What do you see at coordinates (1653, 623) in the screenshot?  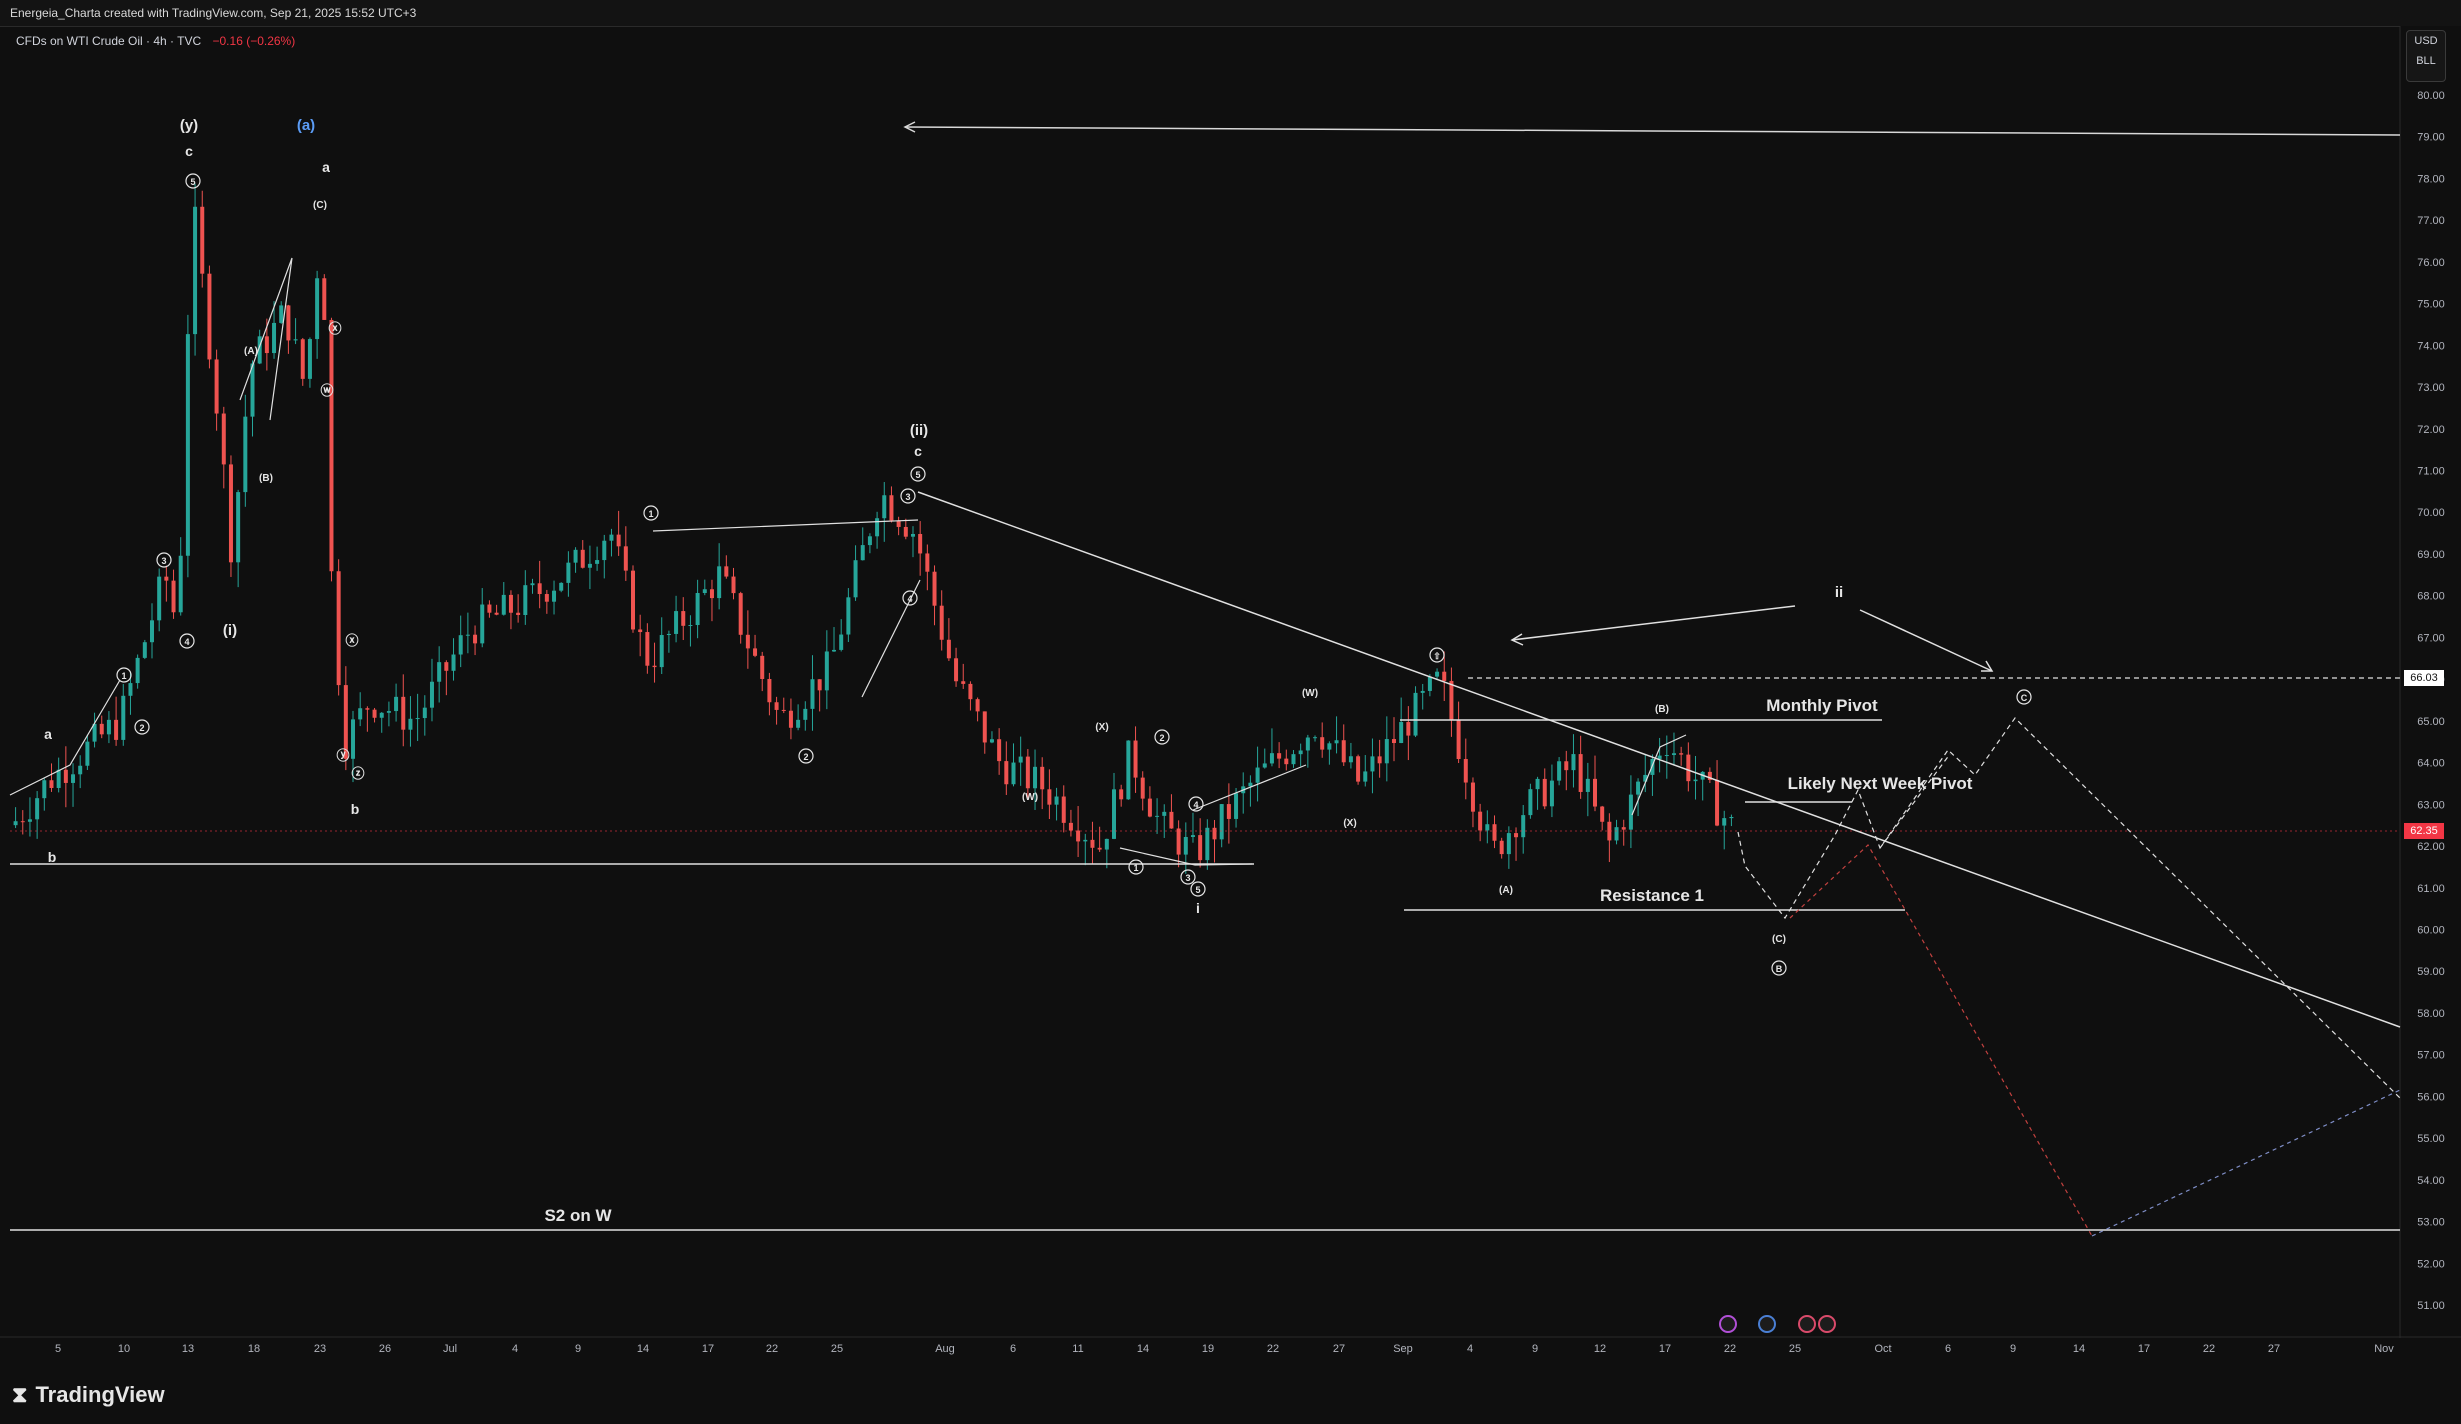 I see `ii-arrow-left` at bounding box center [1653, 623].